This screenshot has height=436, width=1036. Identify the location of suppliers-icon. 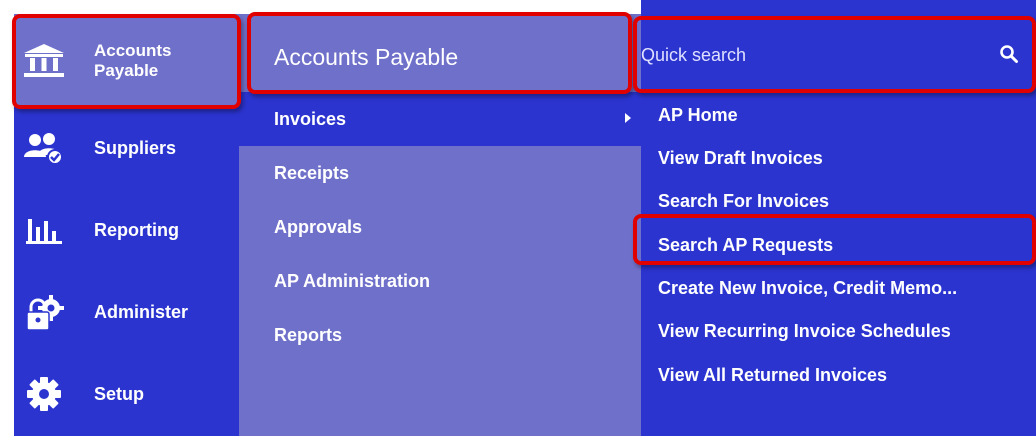
(44, 148).